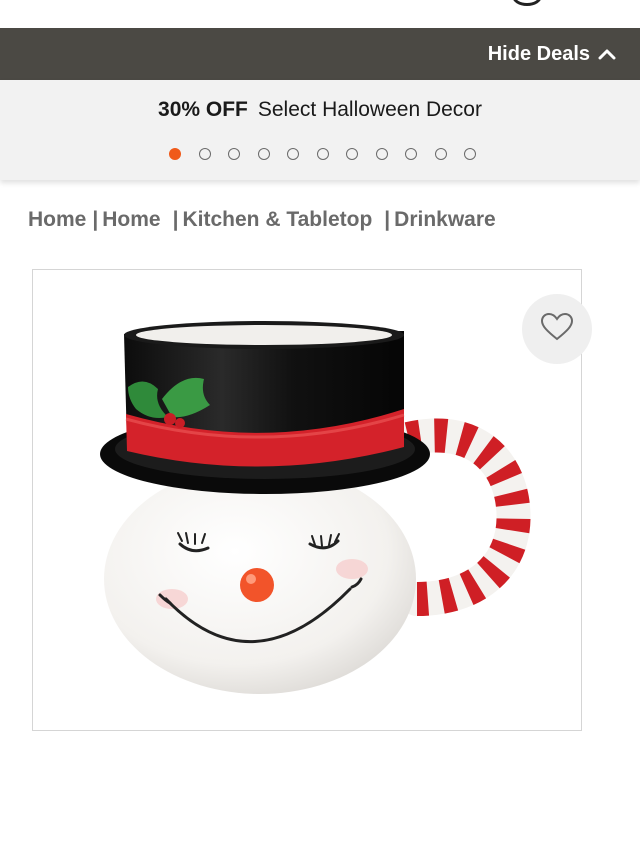 The image size is (640, 853). Describe the element at coordinates (203, 109) in the screenshot. I see `promo-discount: 30% OFF` at that location.